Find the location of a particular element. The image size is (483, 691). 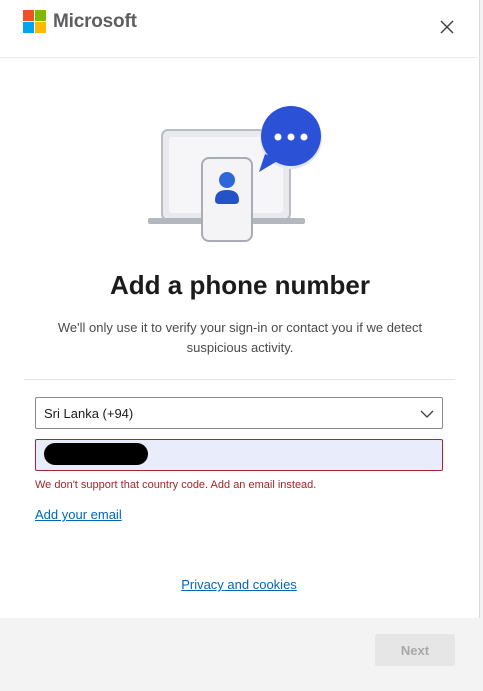

dialog-footer: Next is located at coordinates (240, 654).